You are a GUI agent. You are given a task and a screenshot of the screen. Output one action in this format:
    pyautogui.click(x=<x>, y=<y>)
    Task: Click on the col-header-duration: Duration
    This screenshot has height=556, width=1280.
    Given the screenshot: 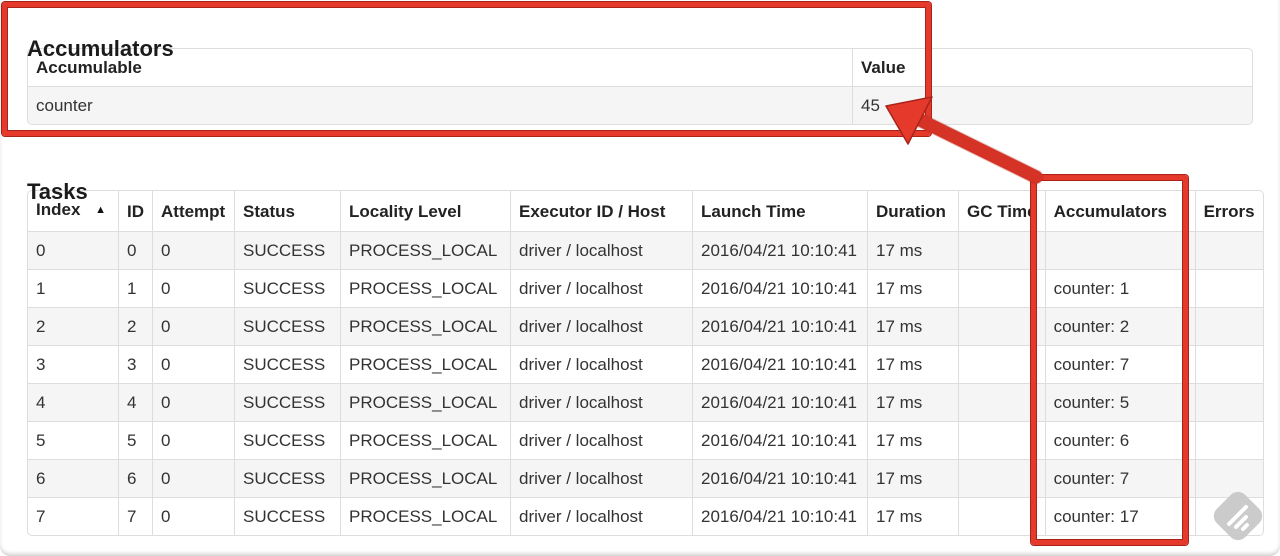 What is the action you would take?
    pyautogui.click(x=912, y=211)
    